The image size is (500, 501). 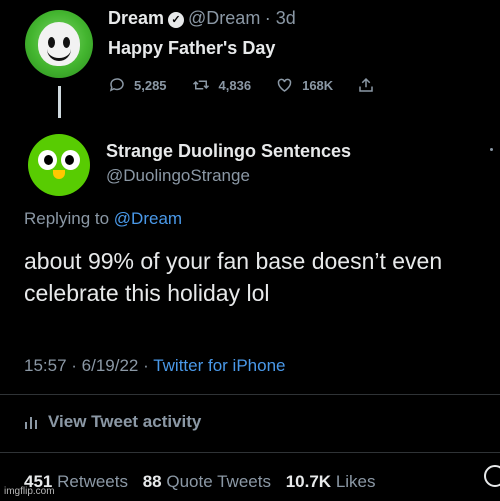 What do you see at coordinates (224, 18) in the screenshot?
I see `parent-author-handle: @Dream` at bounding box center [224, 18].